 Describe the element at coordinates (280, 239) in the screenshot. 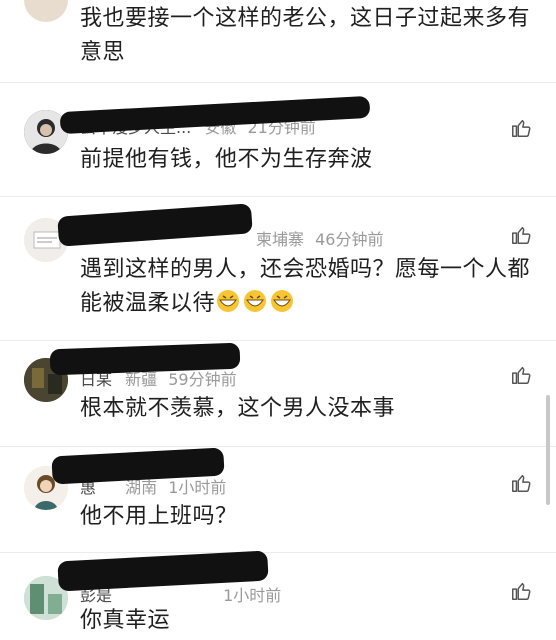

I see `commenter-location: 柬埔寨` at that location.